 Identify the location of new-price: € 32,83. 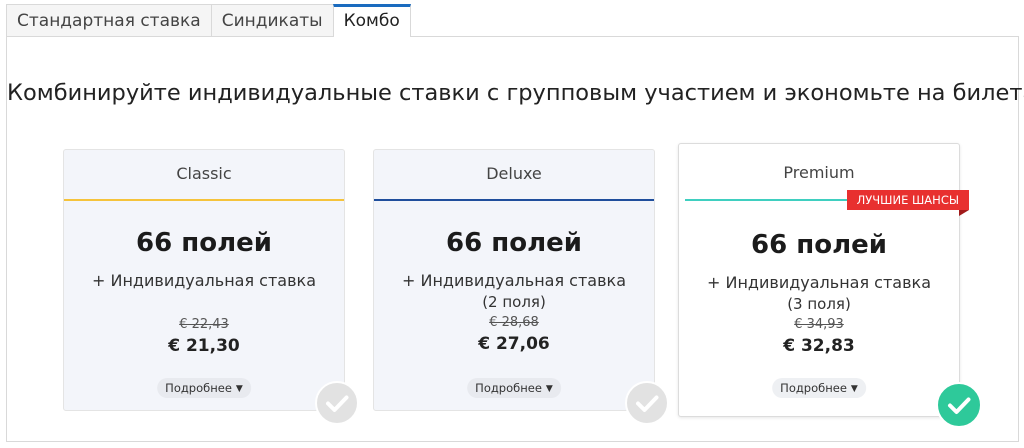
(819, 346).